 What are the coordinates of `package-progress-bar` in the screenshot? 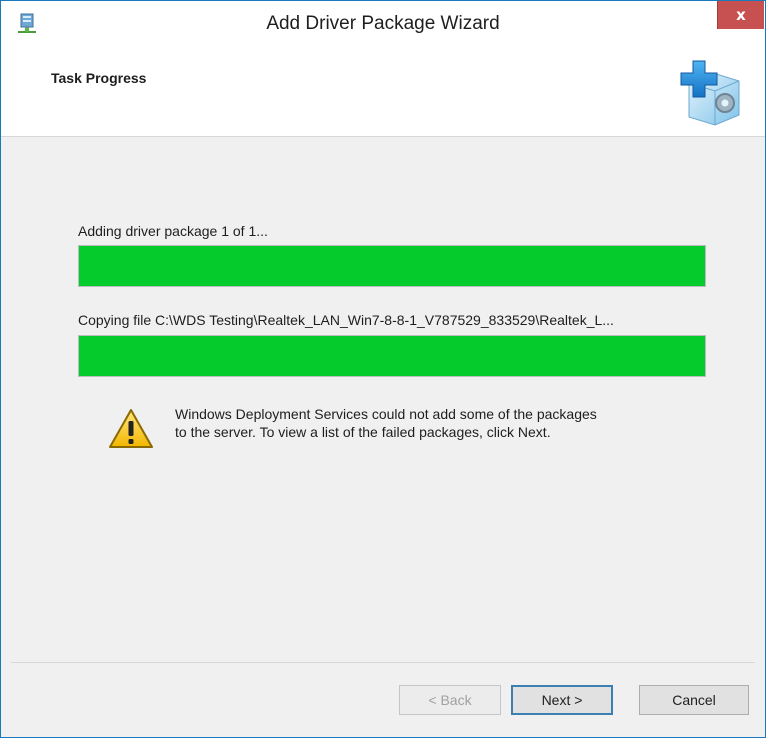 It's located at (392, 266).